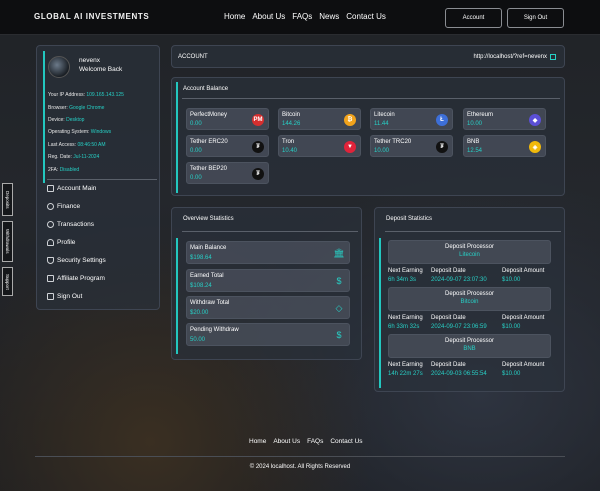 The image size is (600, 491). What do you see at coordinates (76, 278) in the screenshot?
I see `menu-affiliate: Affiliate Program` at bounding box center [76, 278].